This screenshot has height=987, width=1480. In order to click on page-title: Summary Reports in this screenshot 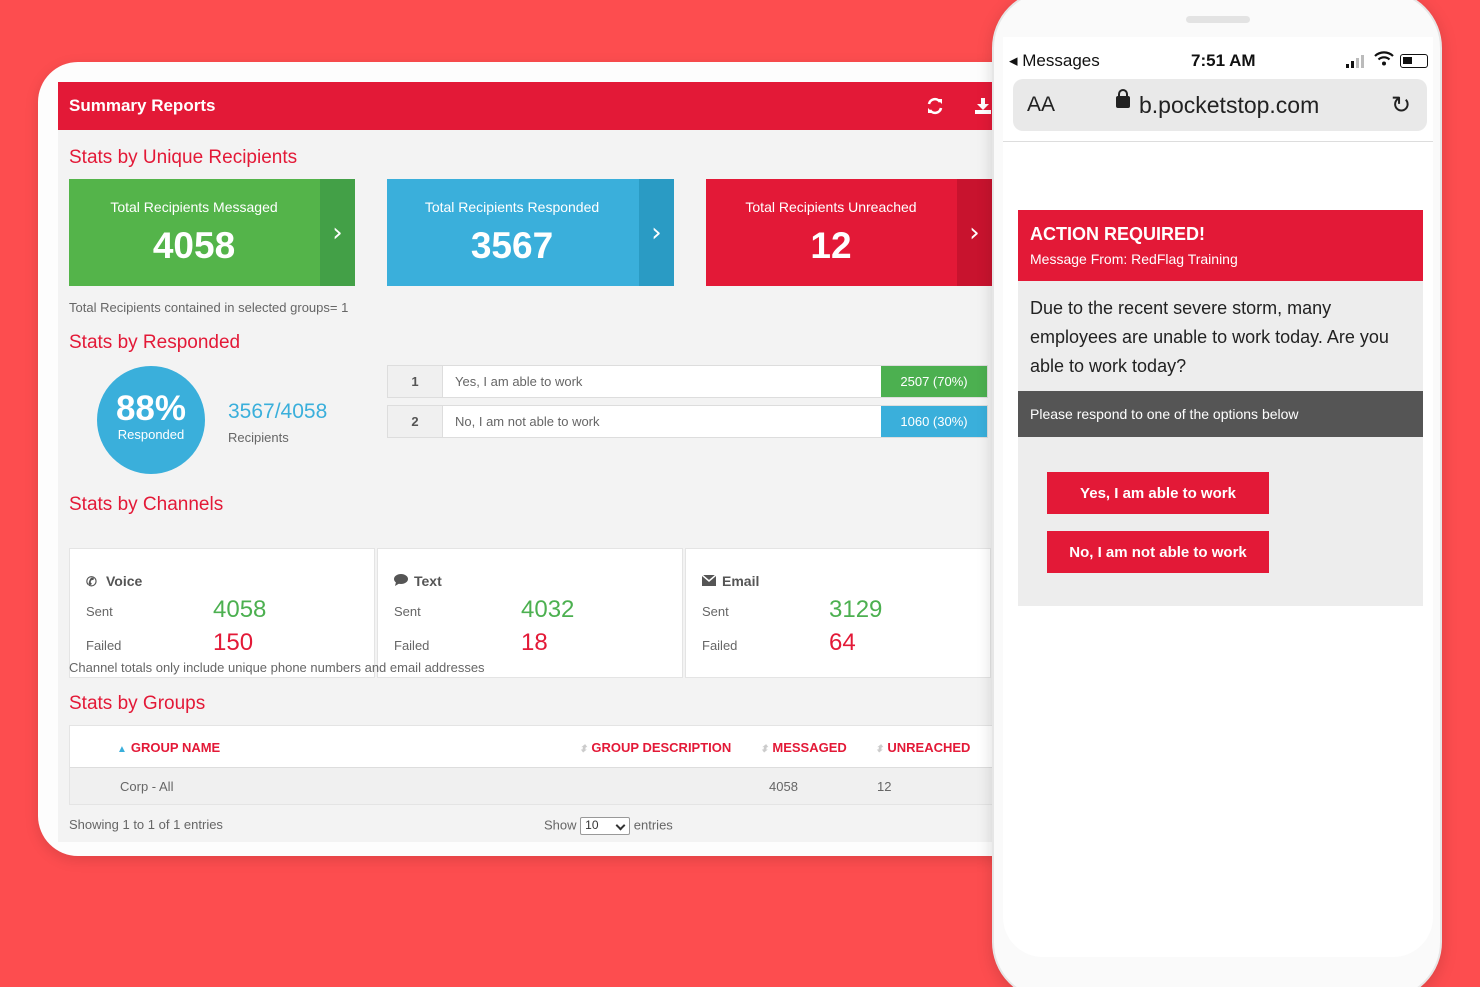, I will do `click(142, 105)`.